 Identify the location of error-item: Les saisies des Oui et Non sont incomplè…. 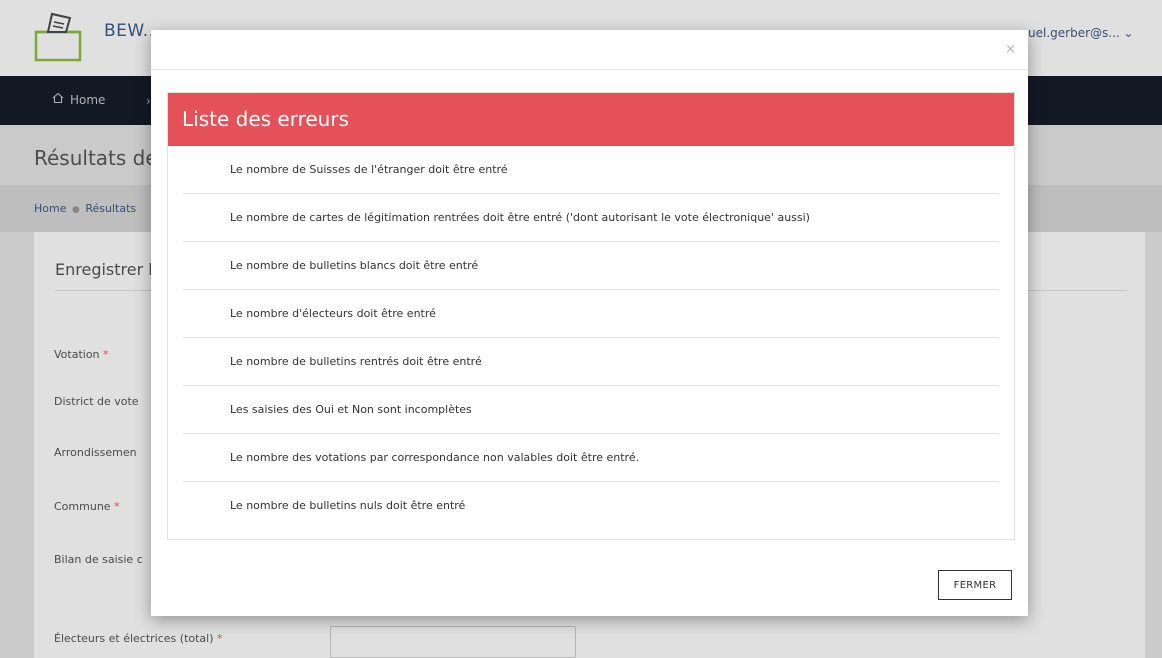
(591, 410).